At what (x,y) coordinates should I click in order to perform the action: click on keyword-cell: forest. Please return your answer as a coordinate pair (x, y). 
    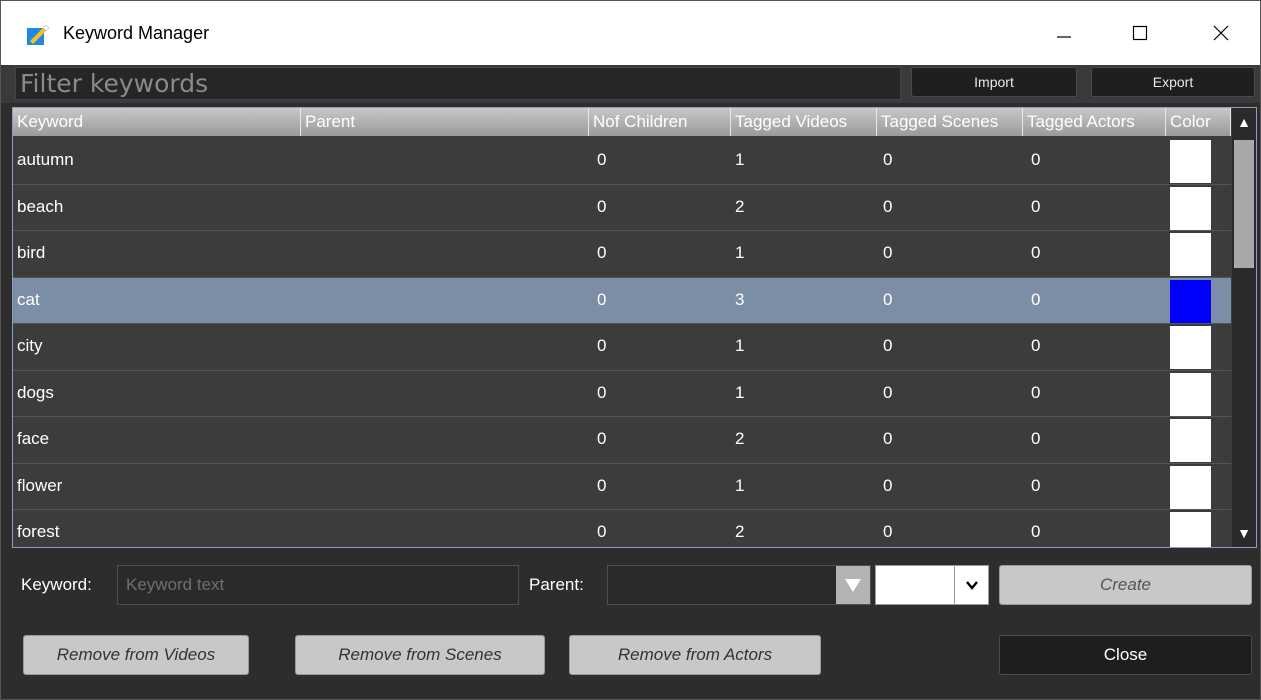
    Looking at the image, I should click on (38, 531).